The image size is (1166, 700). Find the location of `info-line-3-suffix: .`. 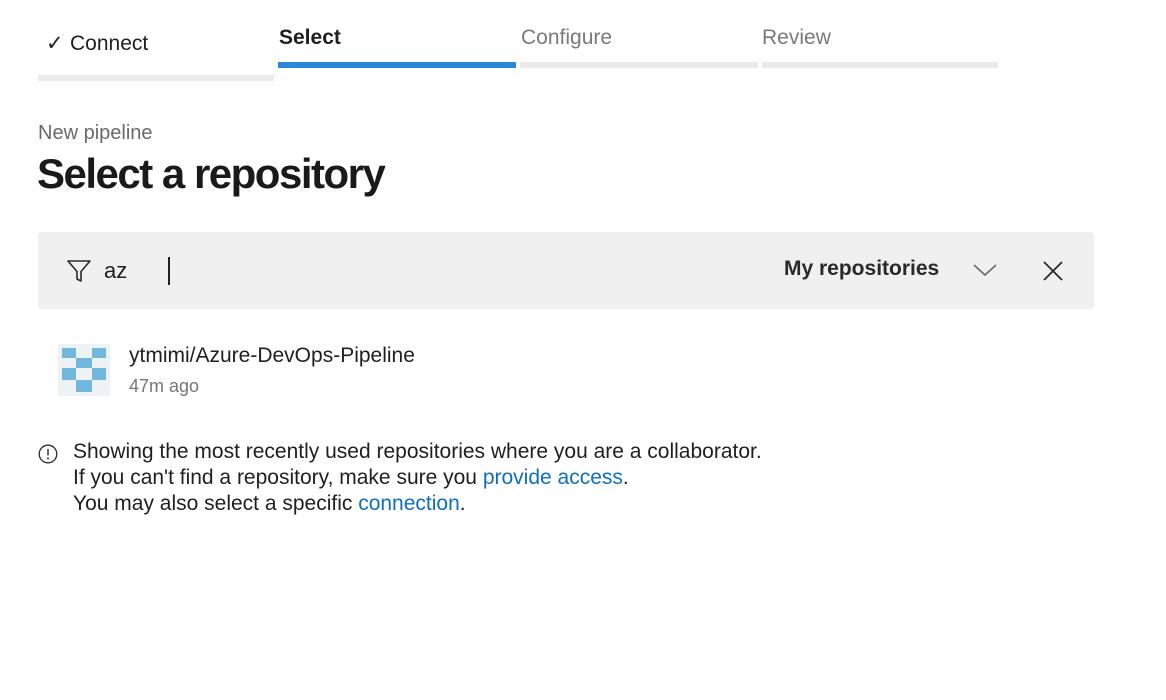

info-line-3-suffix: . is located at coordinates (462, 503).